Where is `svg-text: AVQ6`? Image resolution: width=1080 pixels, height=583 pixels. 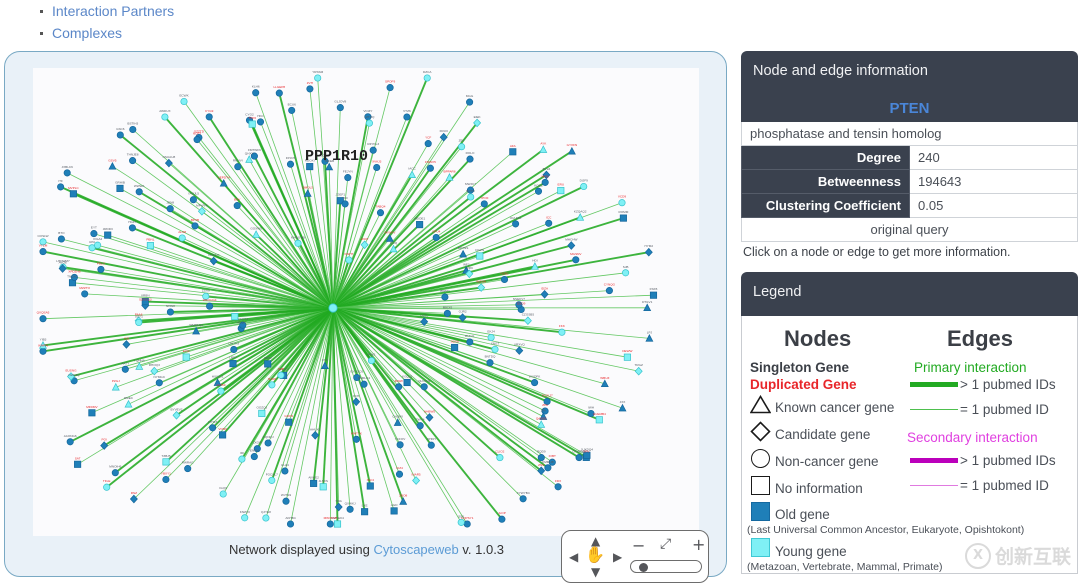 svg-text: AVQ6 is located at coordinates (63, 263).